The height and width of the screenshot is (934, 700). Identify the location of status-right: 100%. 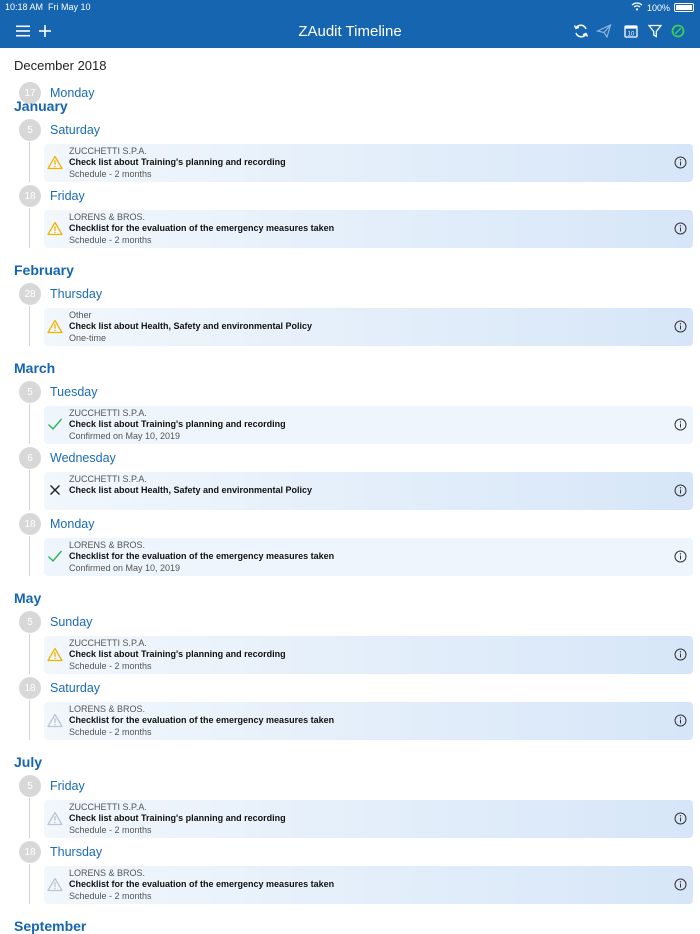
(662, 7).